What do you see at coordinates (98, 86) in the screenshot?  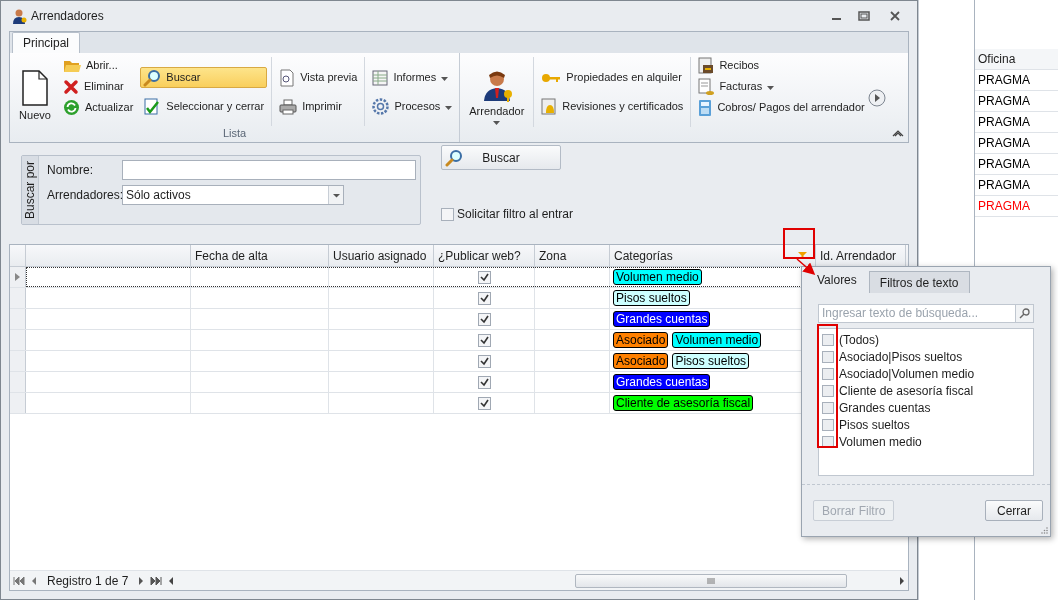 I see `ribbon-button: Eliminar` at bounding box center [98, 86].